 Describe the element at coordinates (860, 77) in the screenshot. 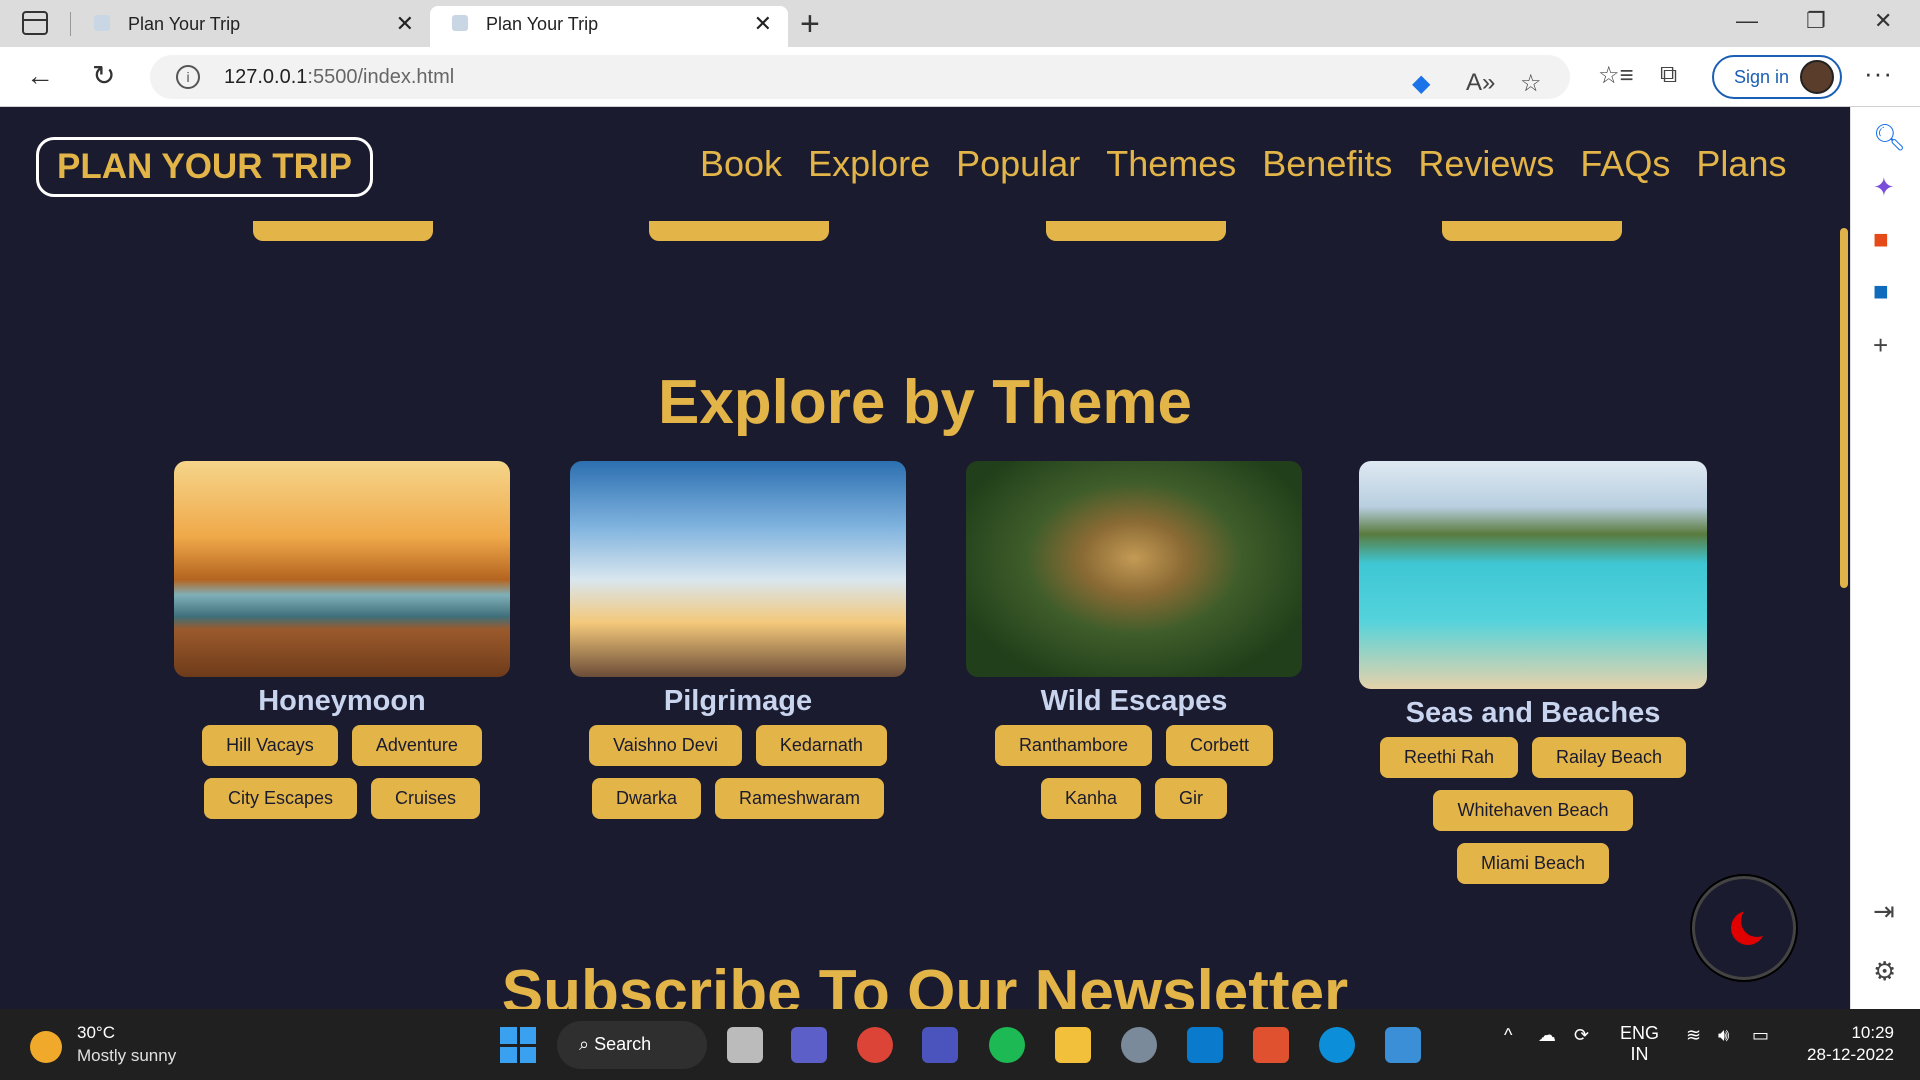

I see `url-field: i 127.0.0.1:5500/index.html ◆ A» ☆` at that location.